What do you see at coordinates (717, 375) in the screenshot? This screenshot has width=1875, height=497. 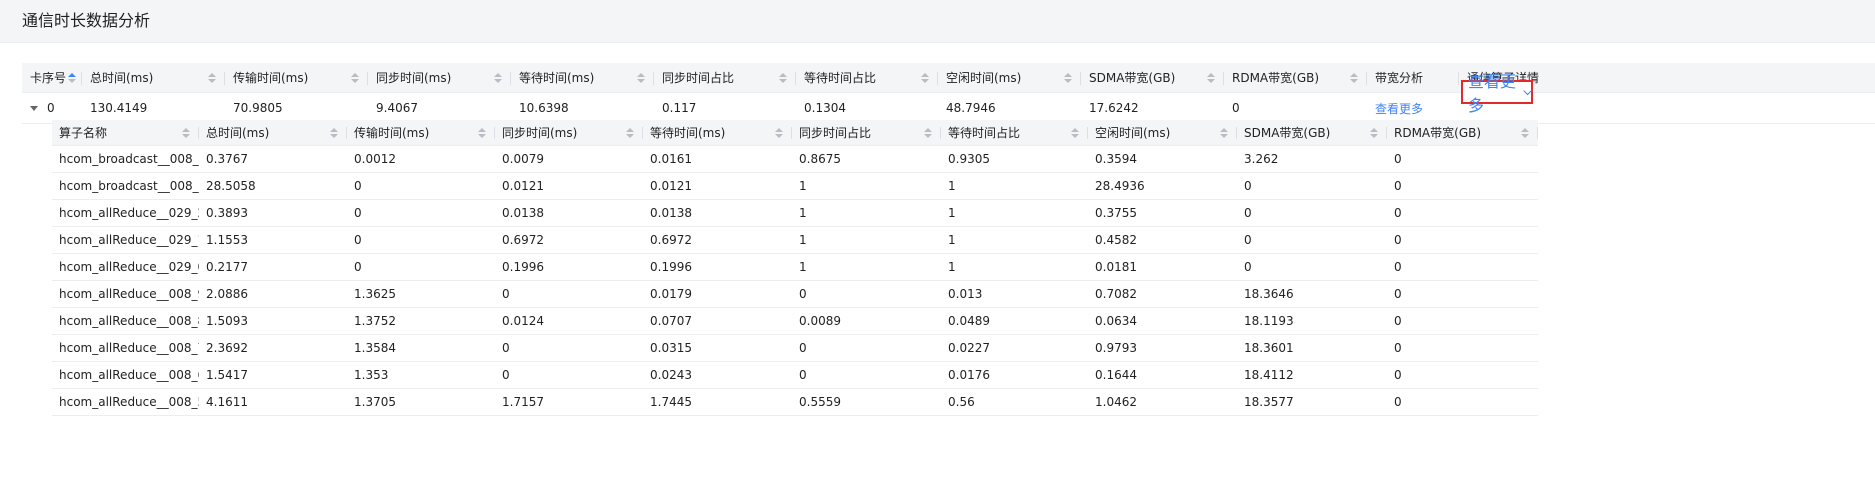 I see `table-cell: 0.0243` at bounding box center [717, 375].